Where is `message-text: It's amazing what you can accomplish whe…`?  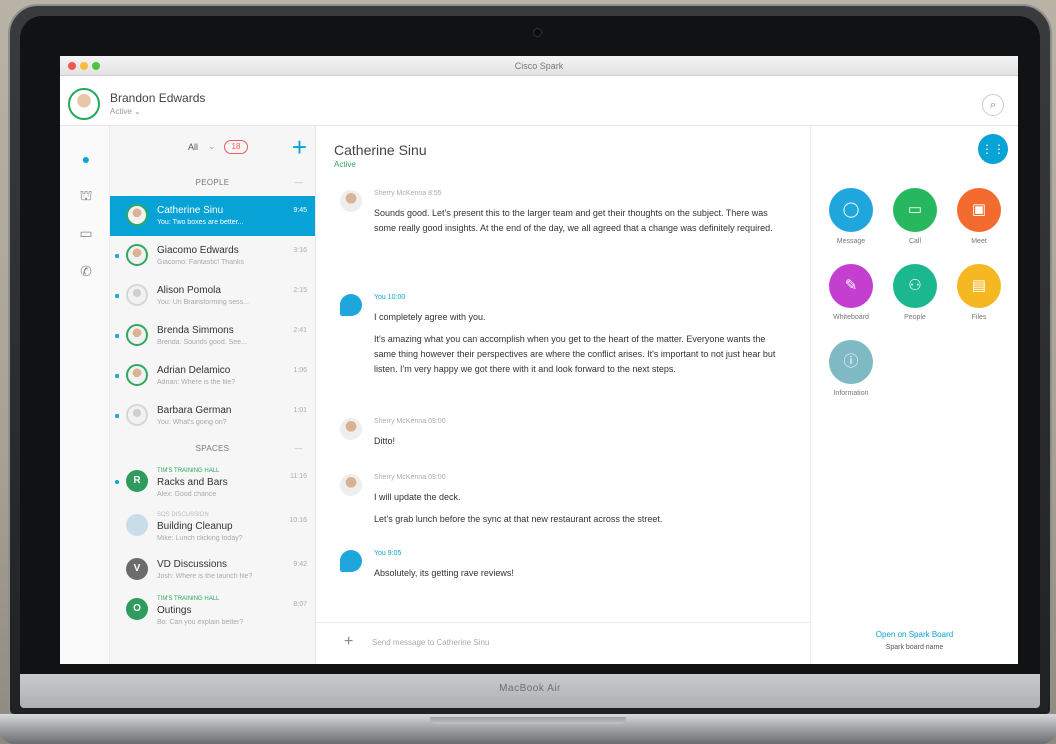 message-text: It's amazing what you can accomplish whe… is located at coordinates (575, 354).